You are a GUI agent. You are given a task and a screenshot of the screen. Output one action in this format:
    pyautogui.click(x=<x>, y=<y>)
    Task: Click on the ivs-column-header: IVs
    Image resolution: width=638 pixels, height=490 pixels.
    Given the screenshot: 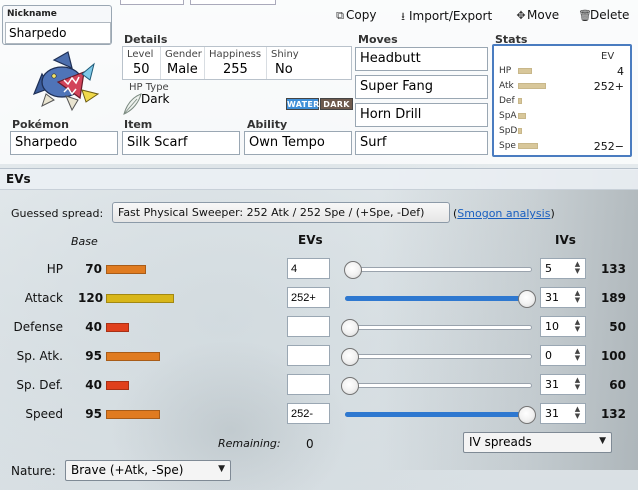 What is the action you would take?
    pyautogui.click(x=565, y=240)
    